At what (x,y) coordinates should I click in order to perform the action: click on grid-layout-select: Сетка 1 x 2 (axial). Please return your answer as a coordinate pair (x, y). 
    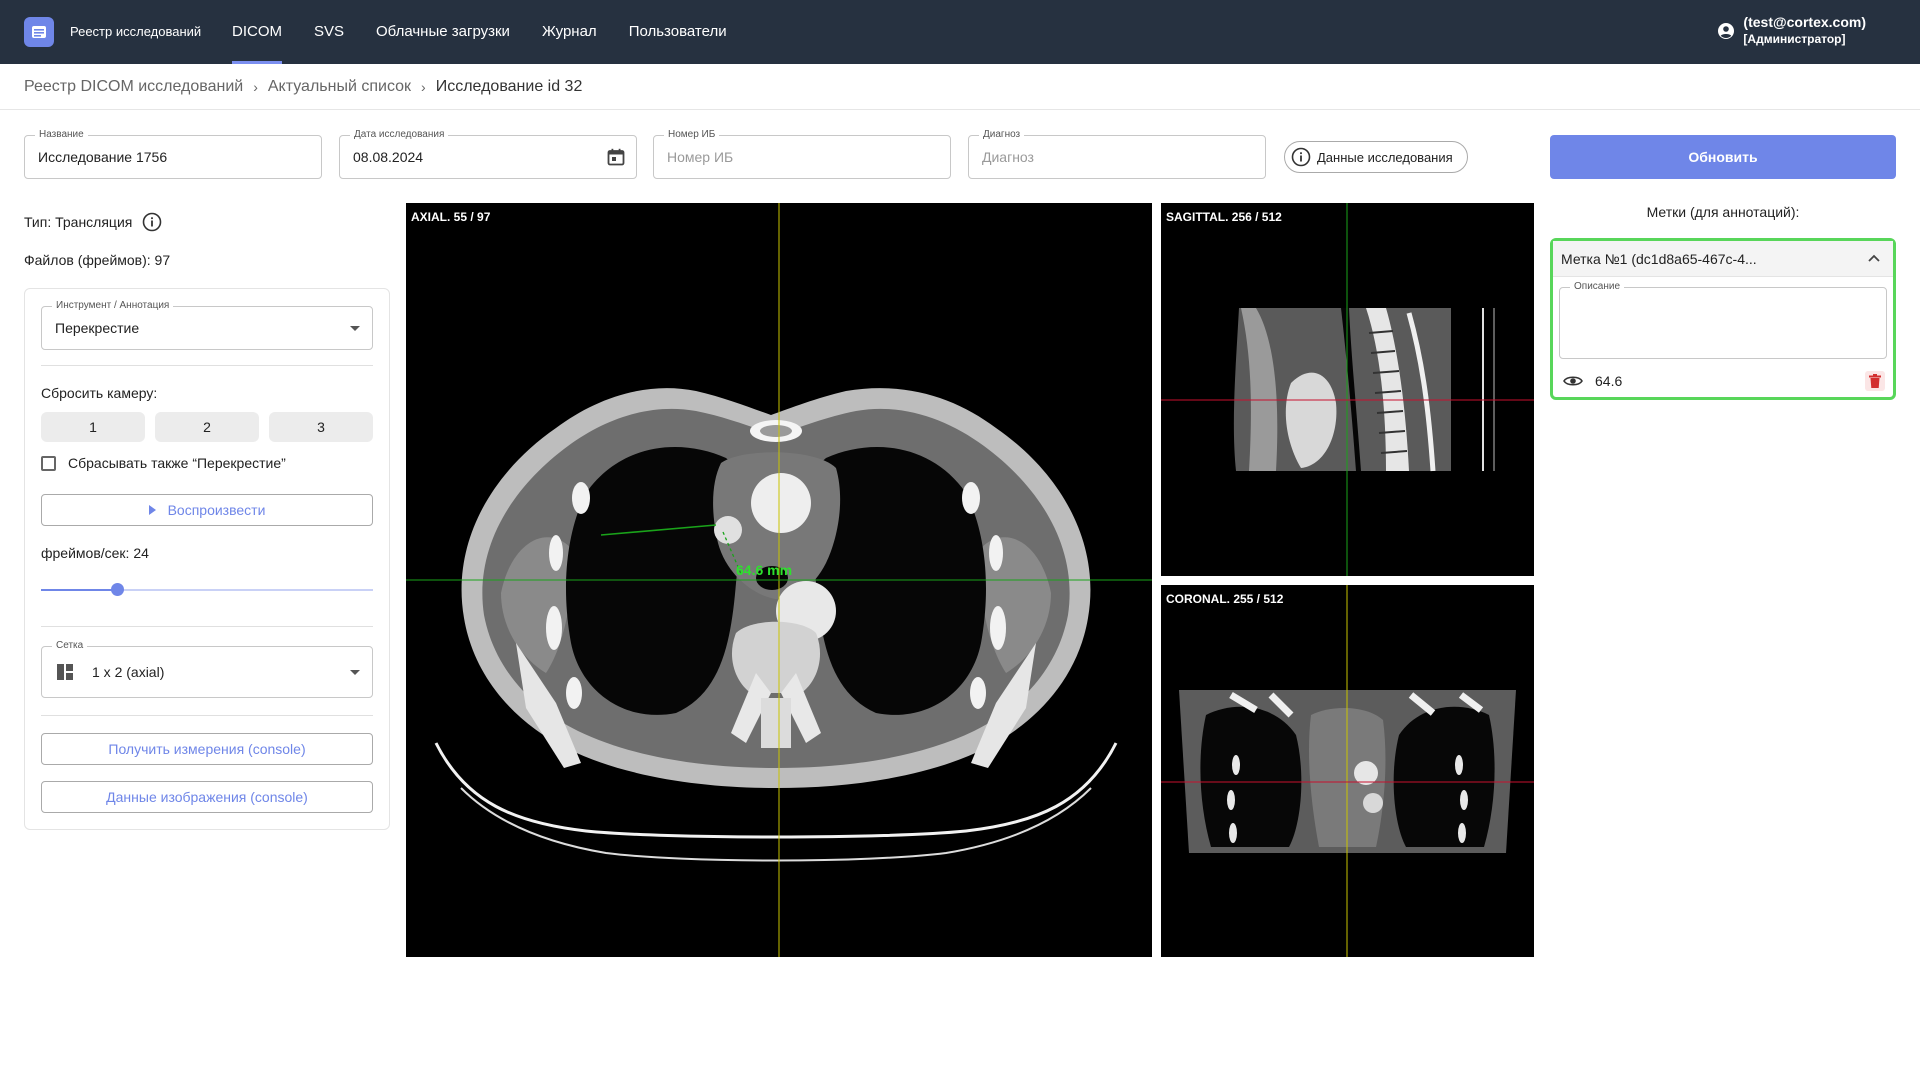
    Looking at the image, I should click on (207, 669).